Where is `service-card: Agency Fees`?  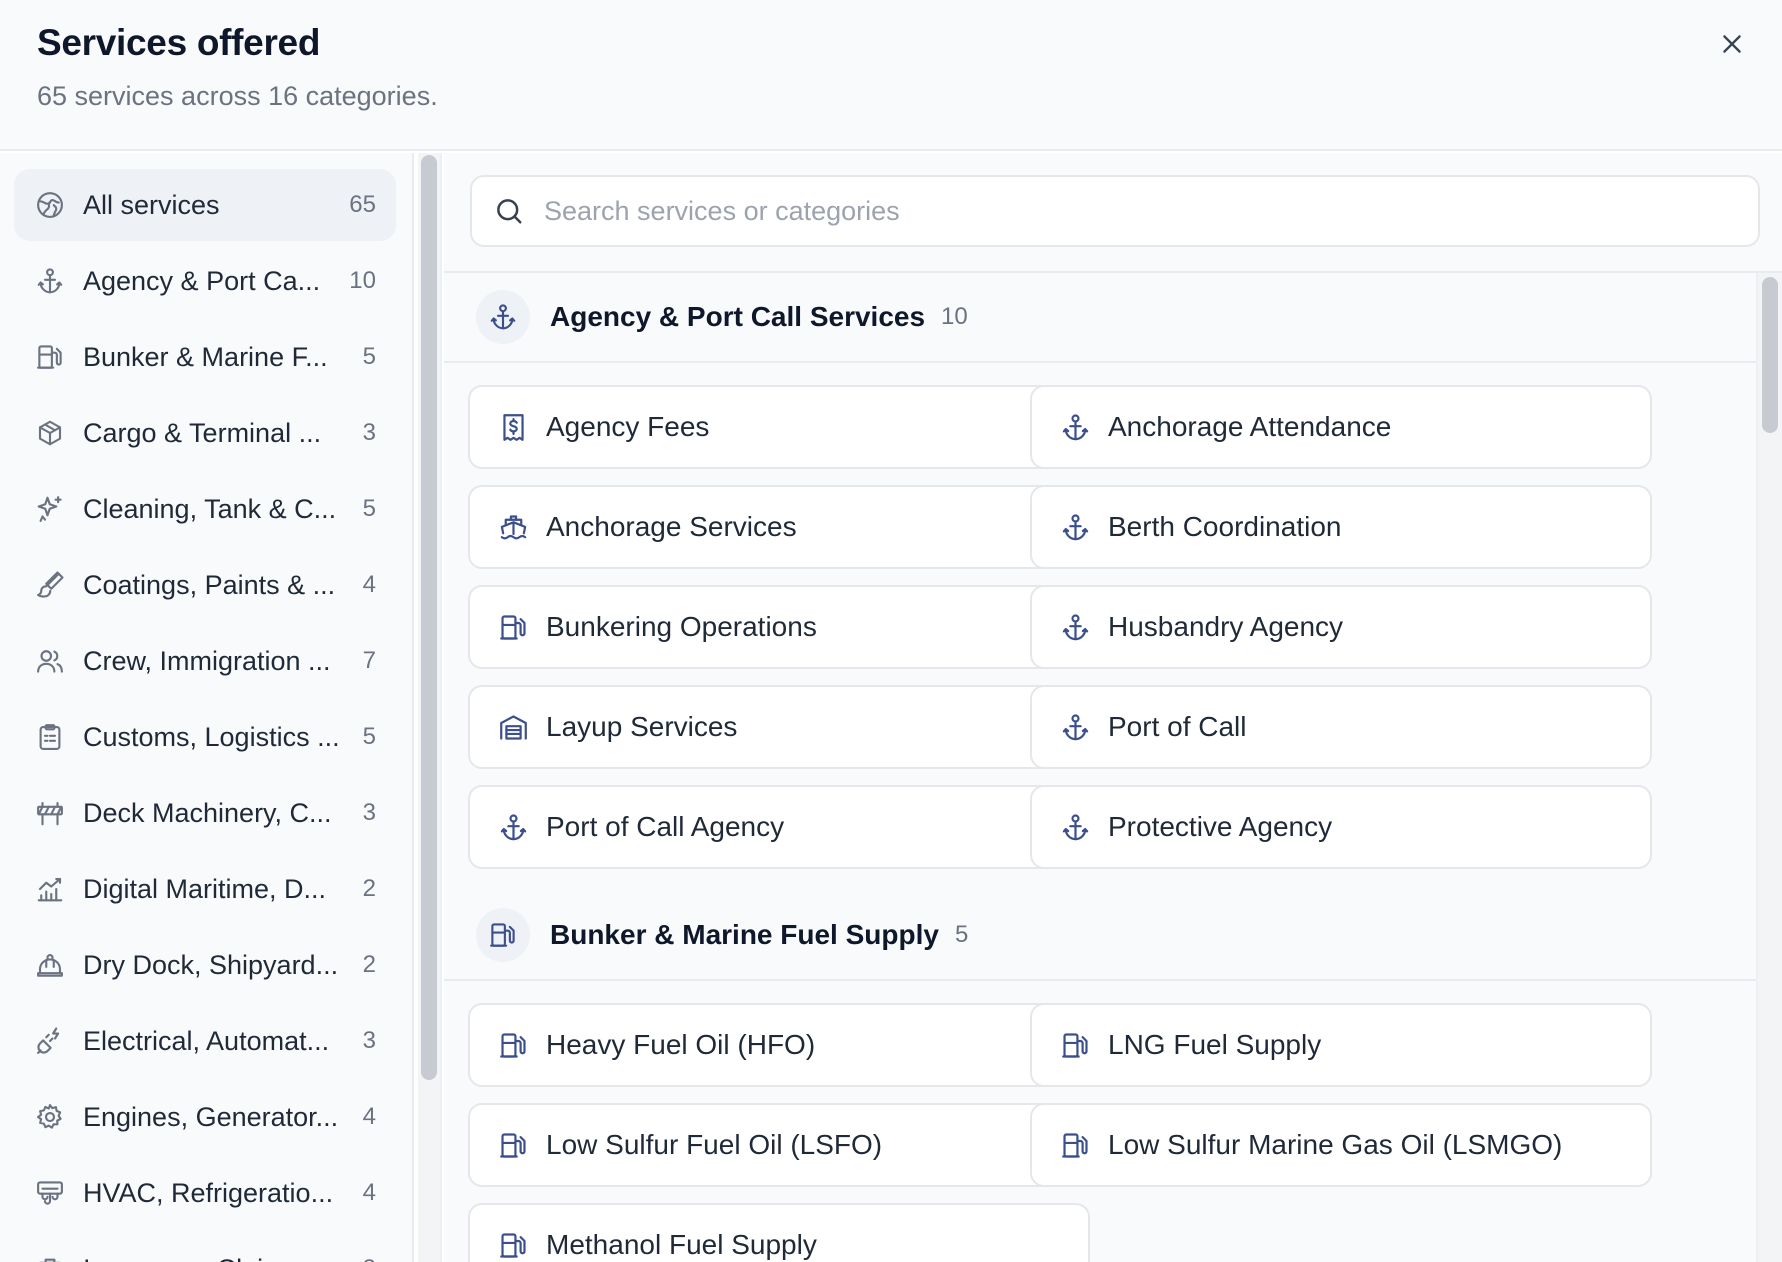
service-card: Agency Fees is located at coordinates (779, 427).